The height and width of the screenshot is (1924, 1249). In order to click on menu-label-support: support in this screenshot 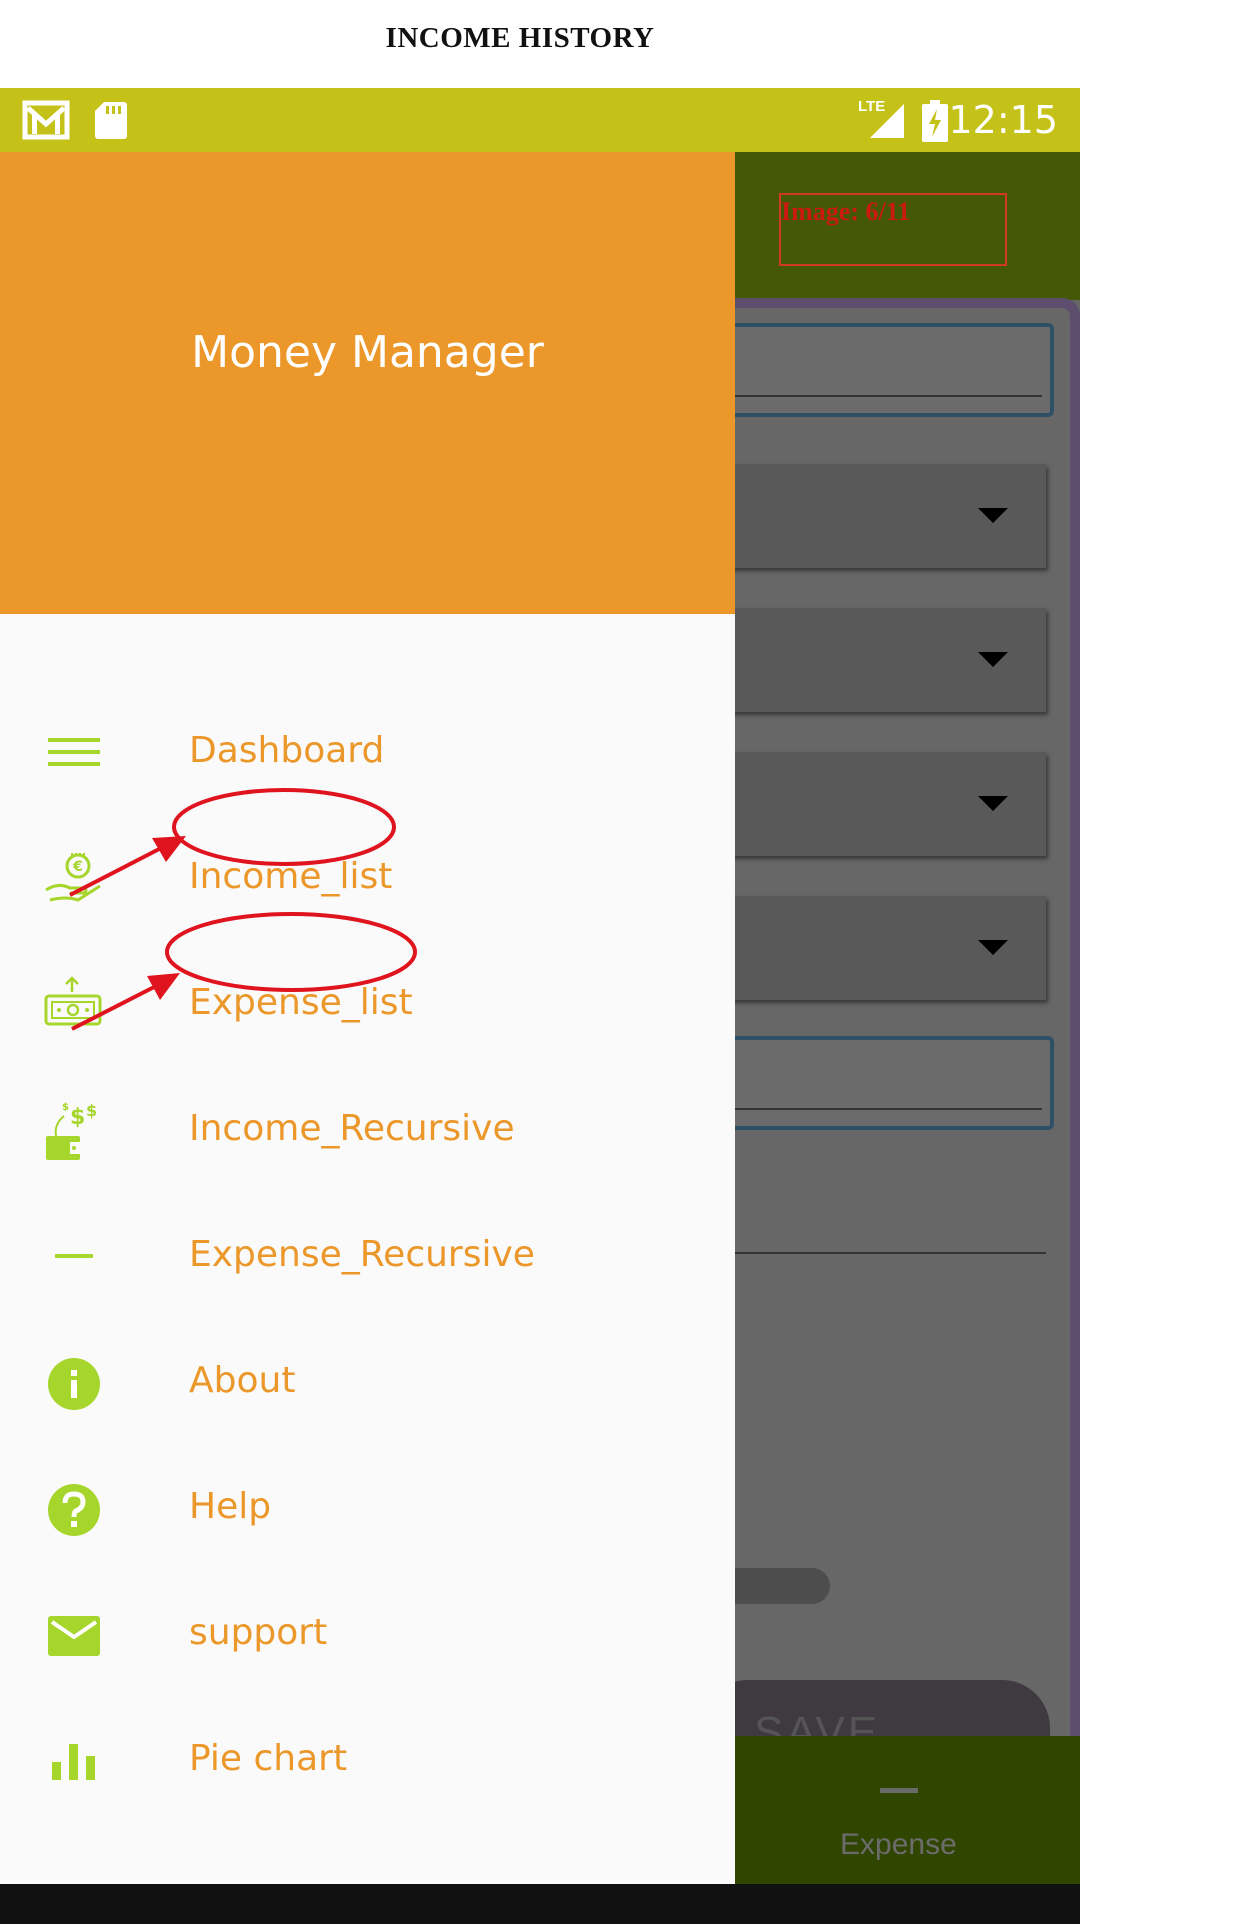, I will do `click(258, 1632)`.